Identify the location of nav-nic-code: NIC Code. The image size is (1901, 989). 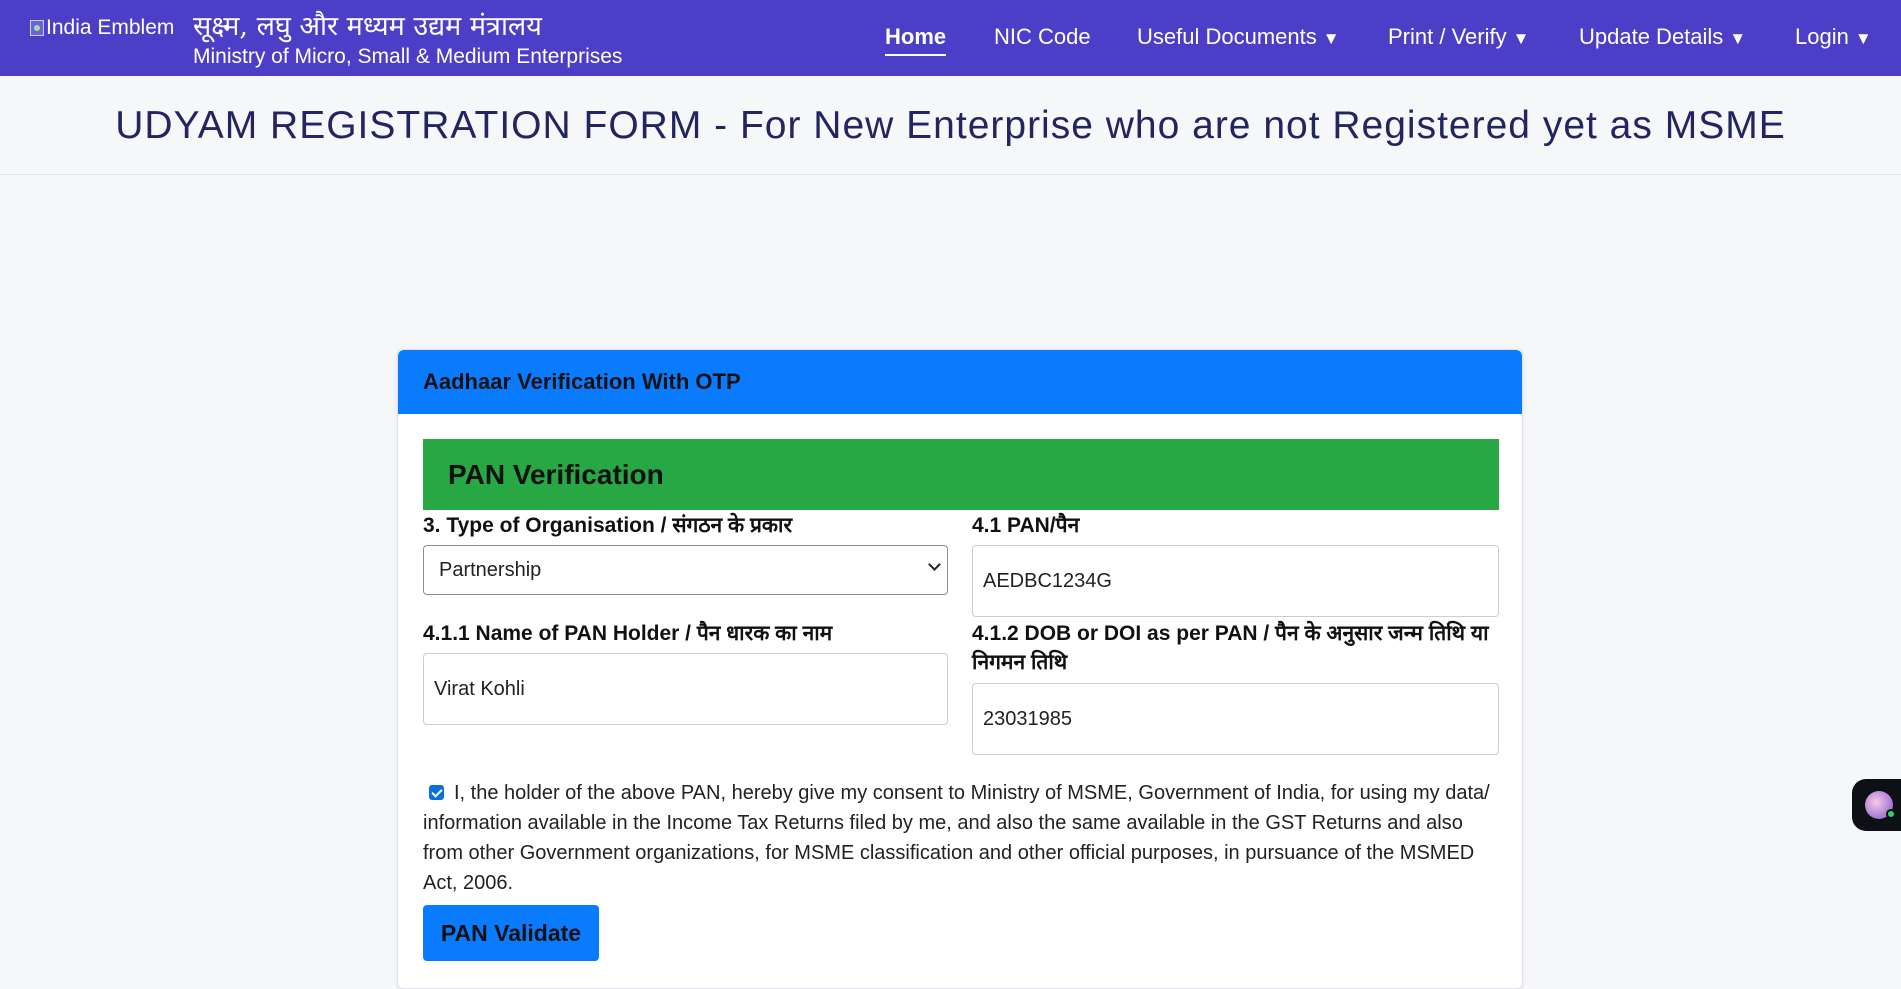
(1042, 37).